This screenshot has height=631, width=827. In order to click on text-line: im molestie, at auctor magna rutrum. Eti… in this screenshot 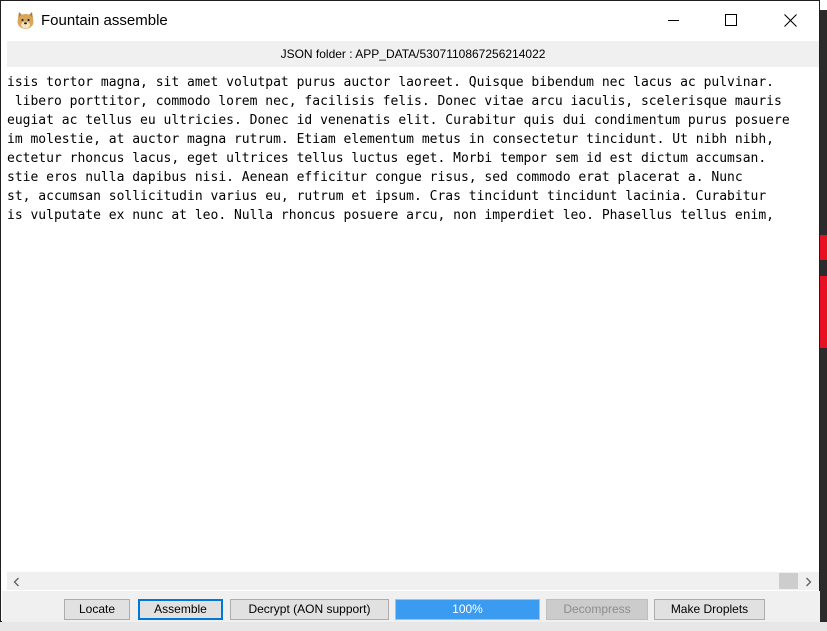, I will do `click(391, 139)`.